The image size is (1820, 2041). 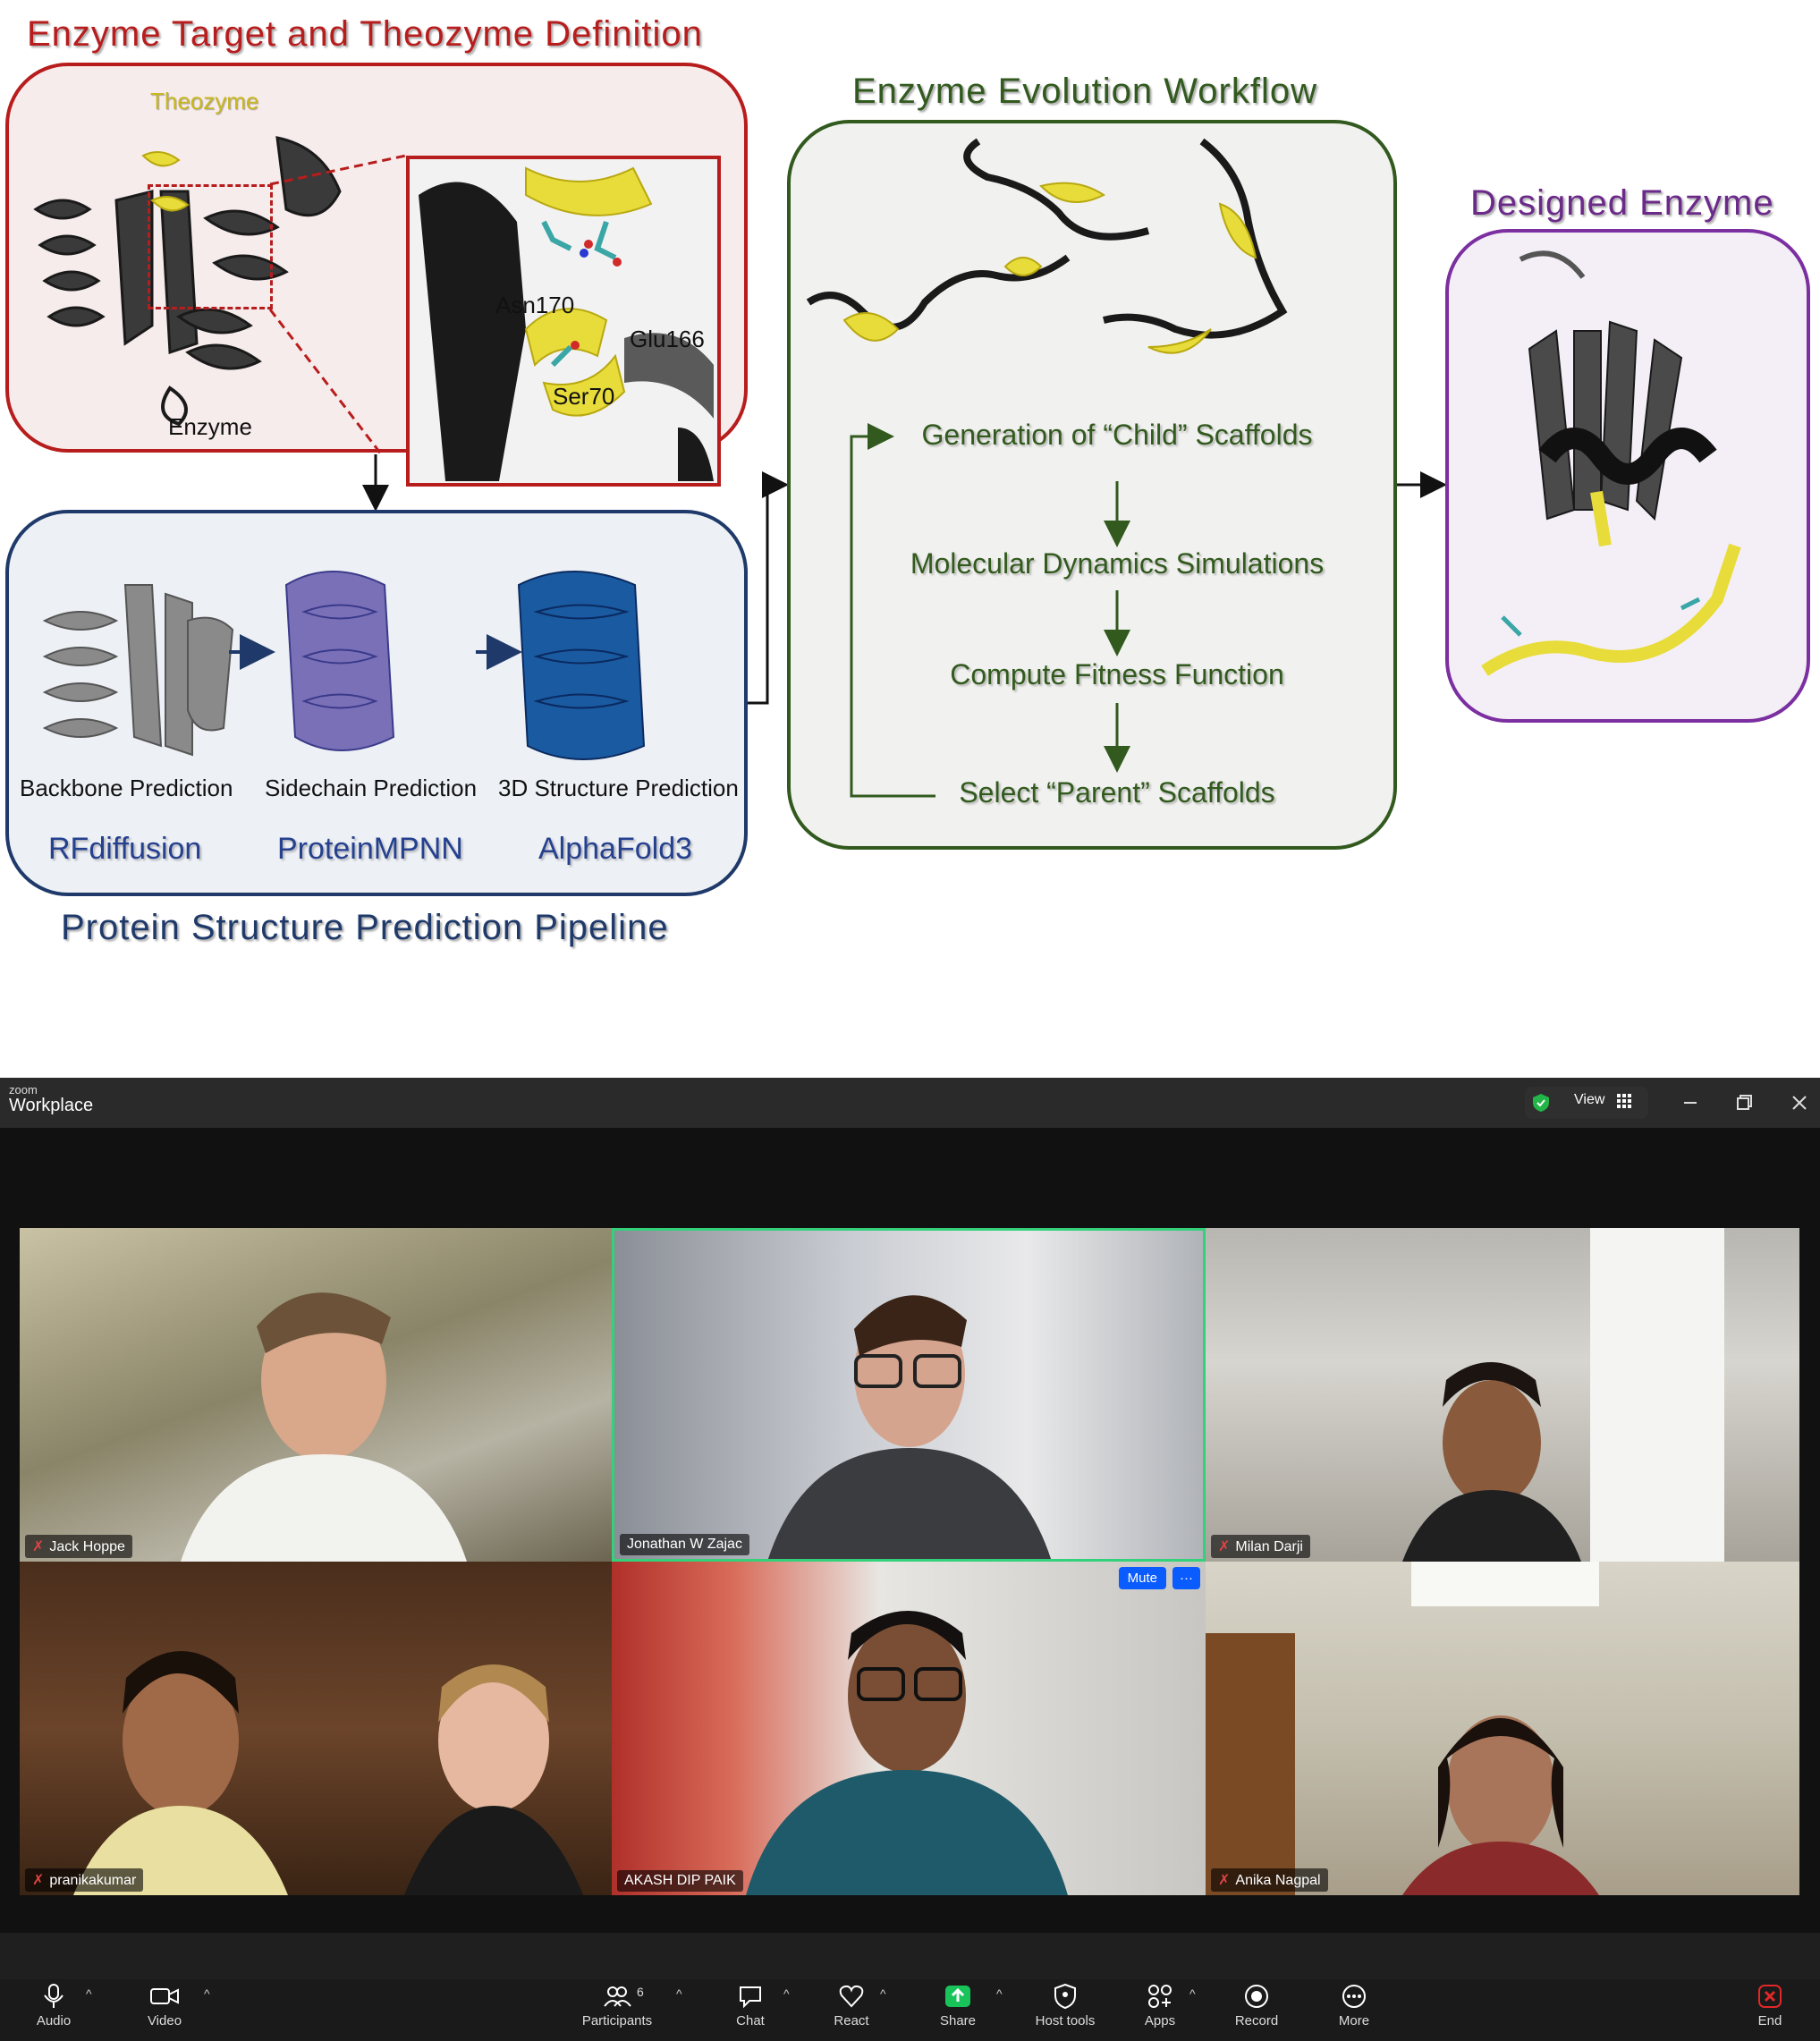 I want to click on participant-name-tag: Jonathan W Zajac, so click(x=684, y=1544).